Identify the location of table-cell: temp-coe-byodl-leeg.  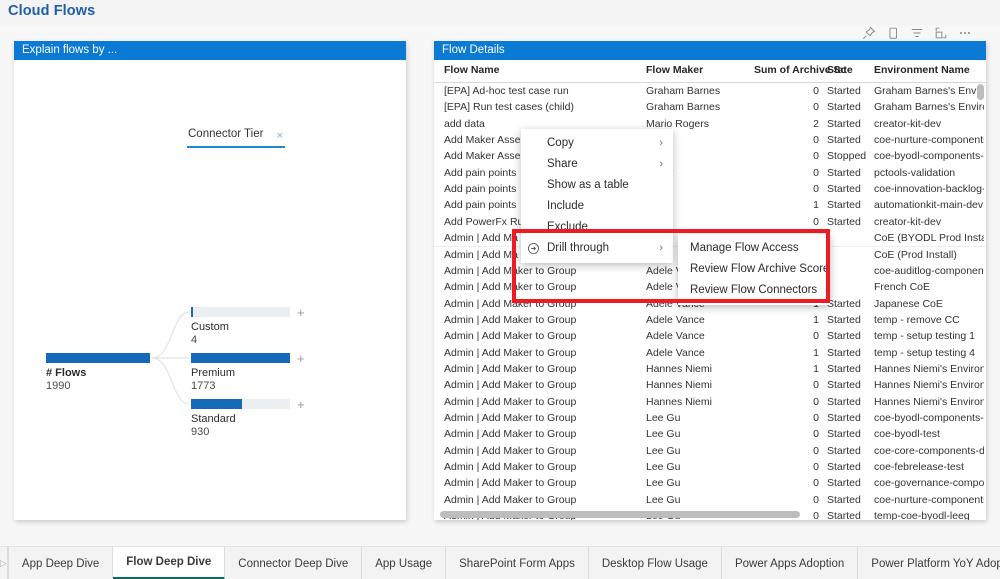
(922, 515).